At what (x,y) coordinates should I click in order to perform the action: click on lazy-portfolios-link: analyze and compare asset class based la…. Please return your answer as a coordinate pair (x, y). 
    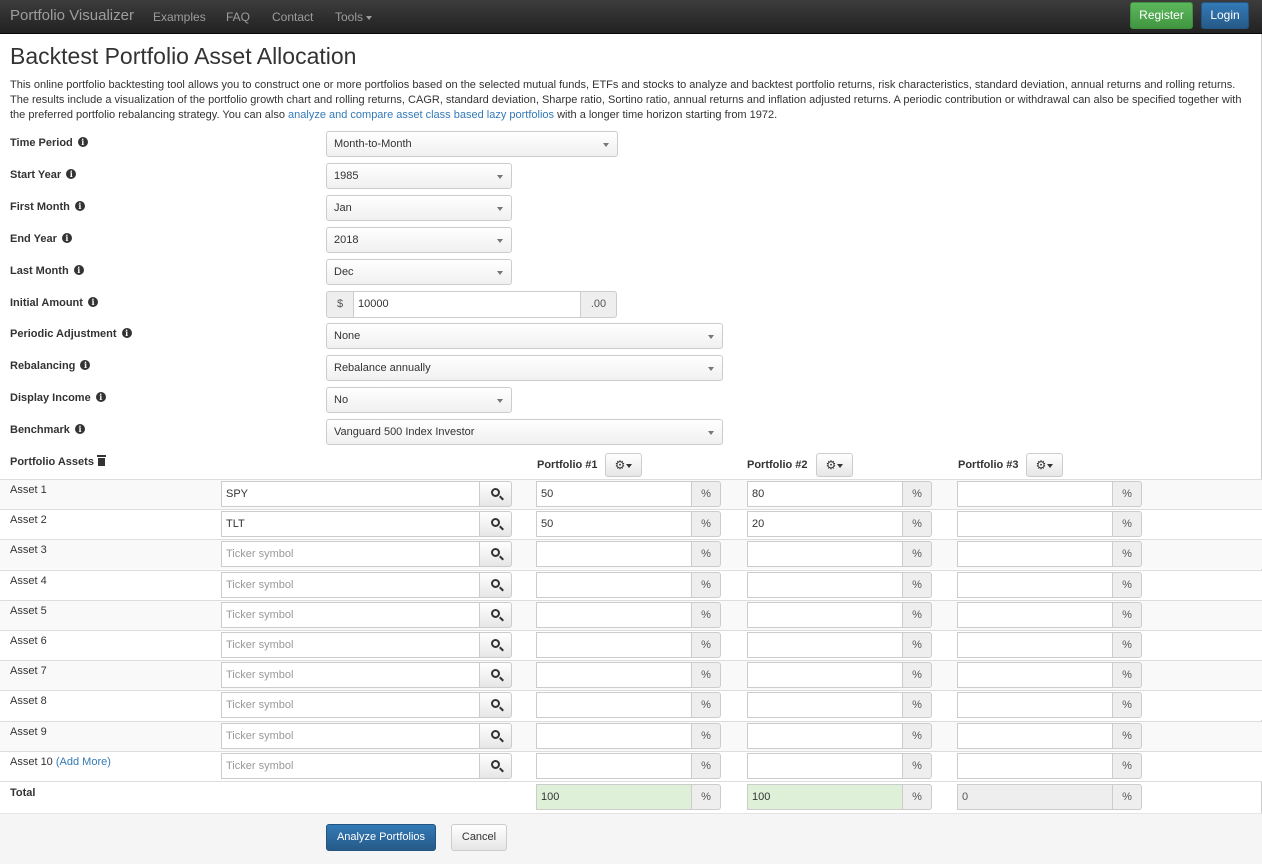
    Looking at the image, I should click on (421, 115).